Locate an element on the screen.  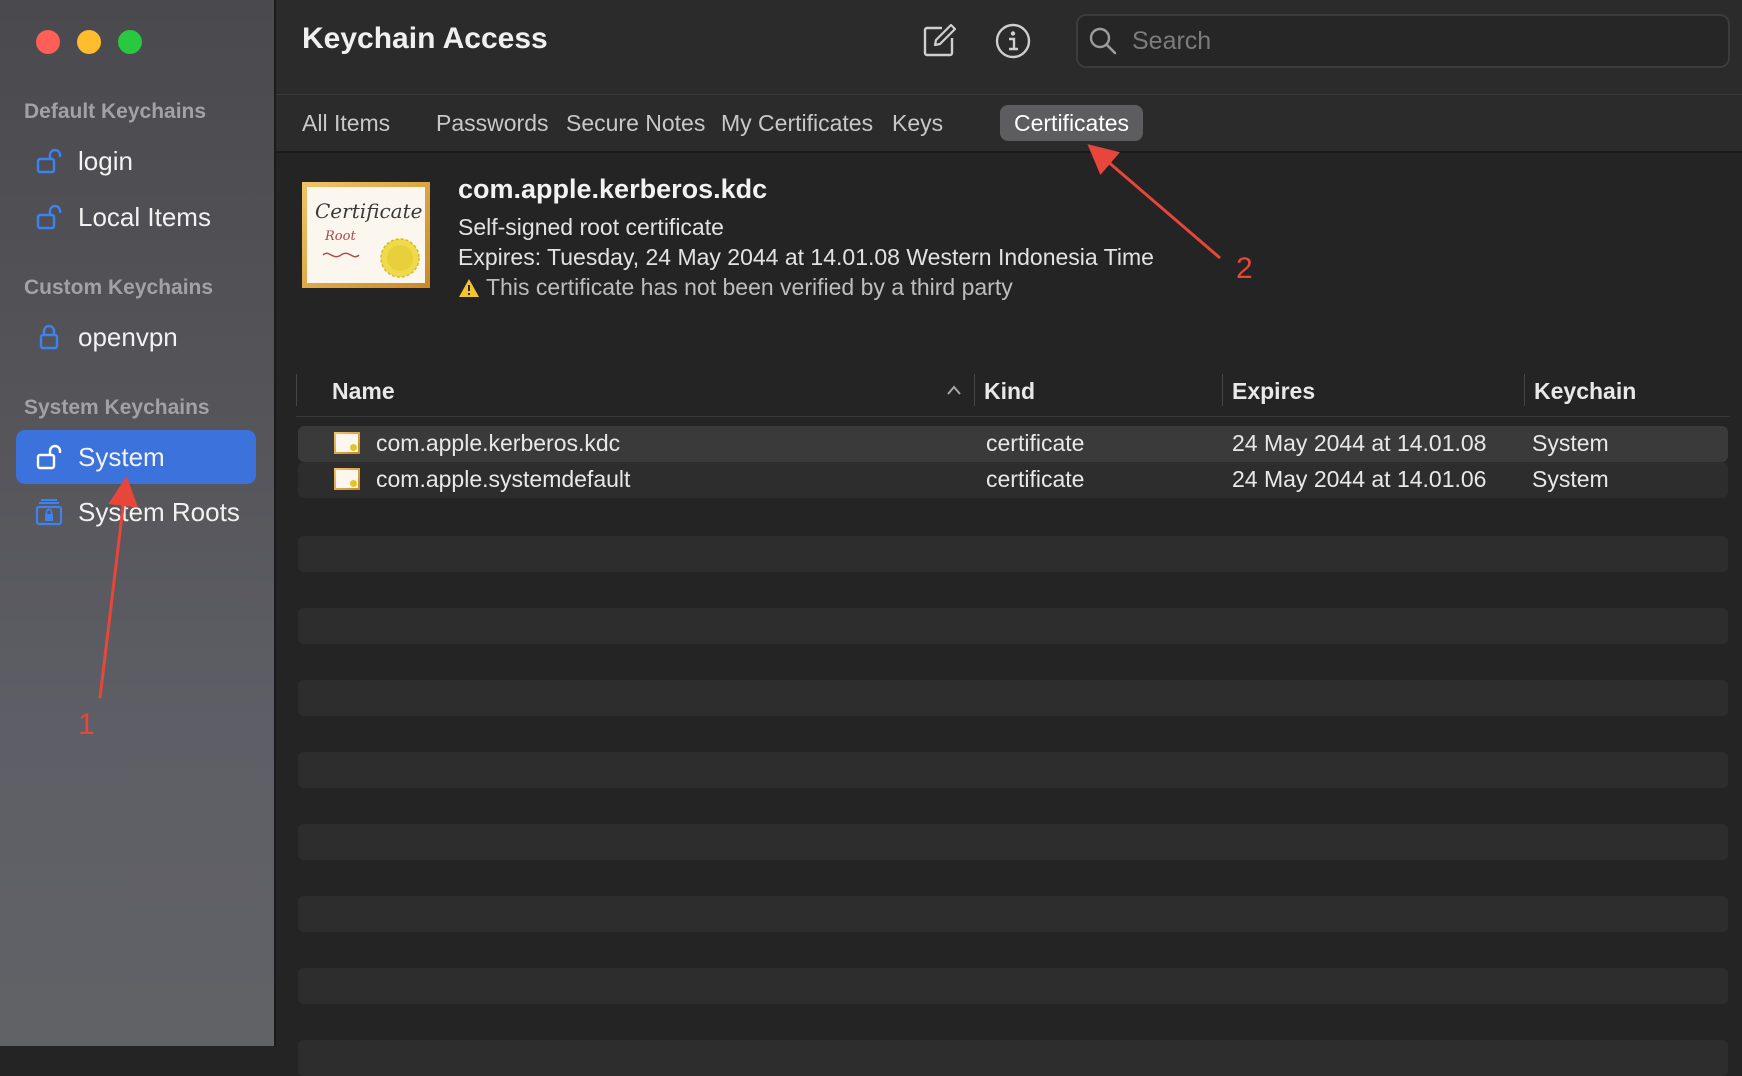
sidebar-item-login: login is located at coordinates (136, 161).